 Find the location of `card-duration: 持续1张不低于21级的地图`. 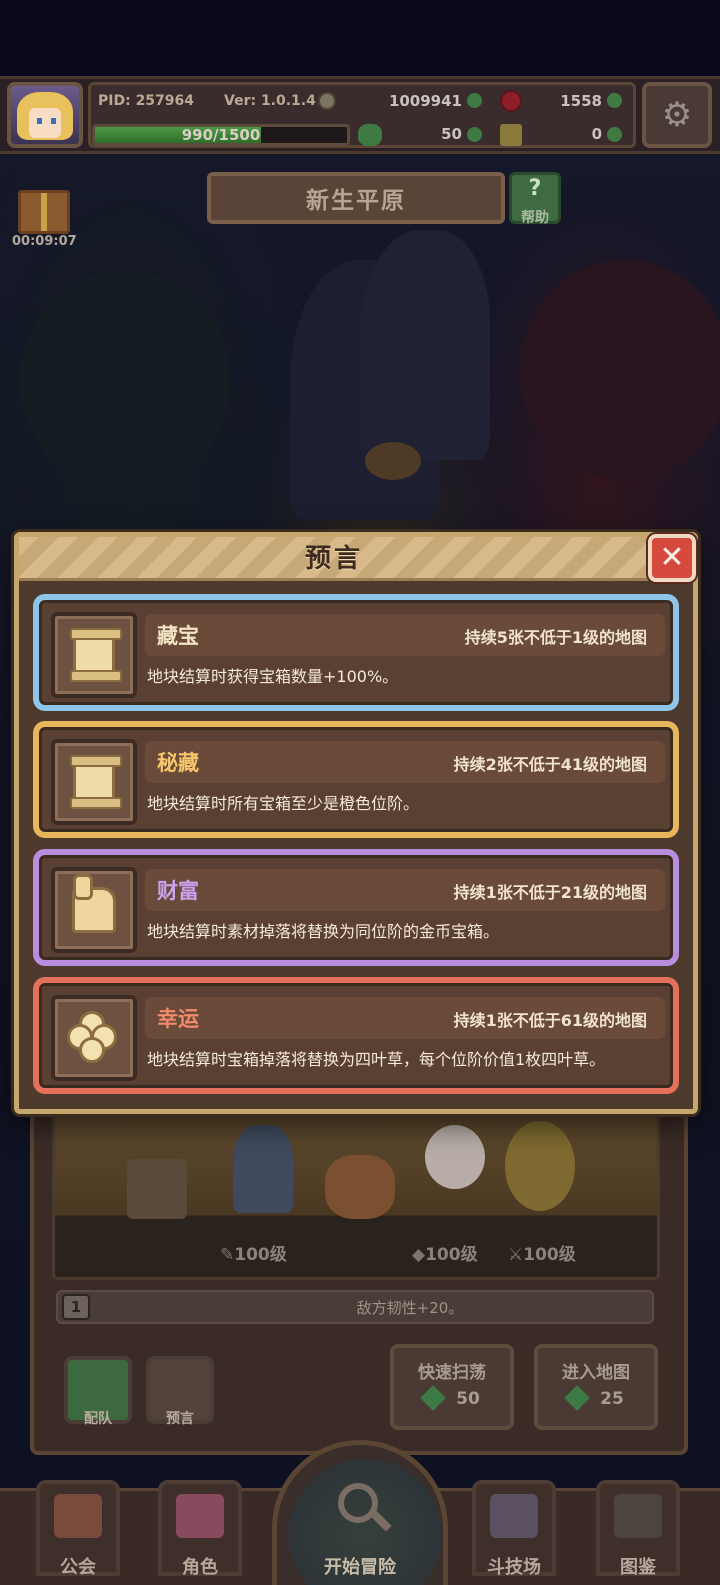

card-duration: 持续1张不低于21级的地图 is located at coordinates (550, 892).